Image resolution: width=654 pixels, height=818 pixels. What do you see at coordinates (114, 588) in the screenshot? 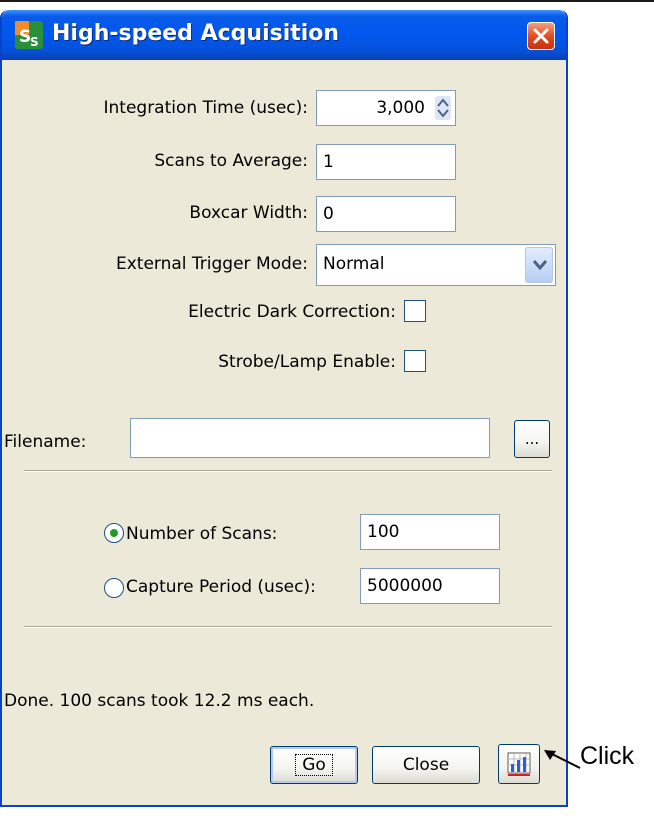
I see `capture-period-radio` at bounding box center [114, 588].